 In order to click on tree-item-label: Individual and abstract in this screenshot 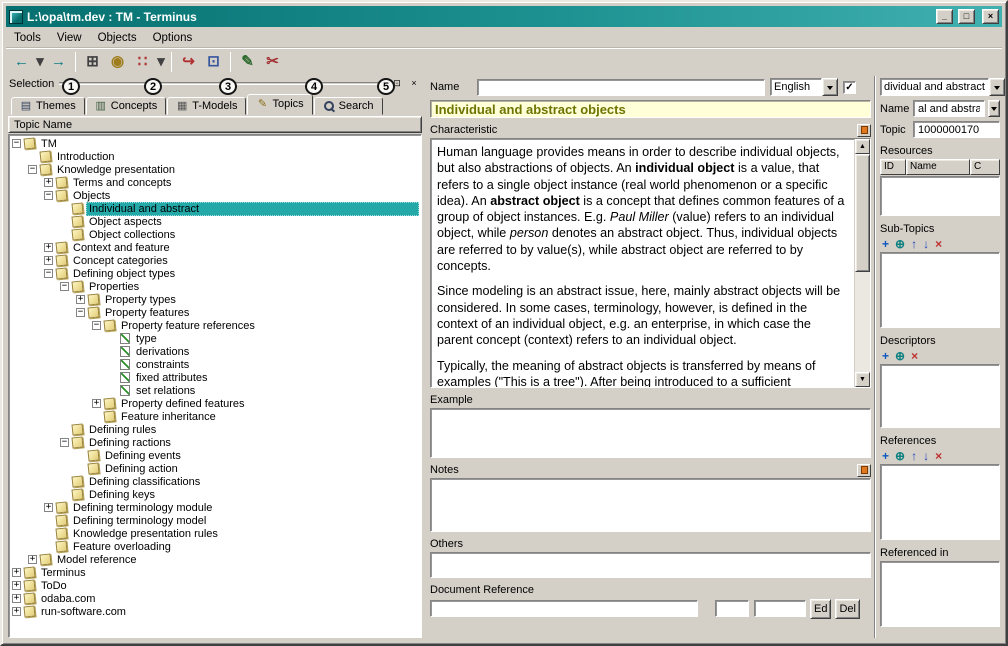, I will do `click(252, 208)`.